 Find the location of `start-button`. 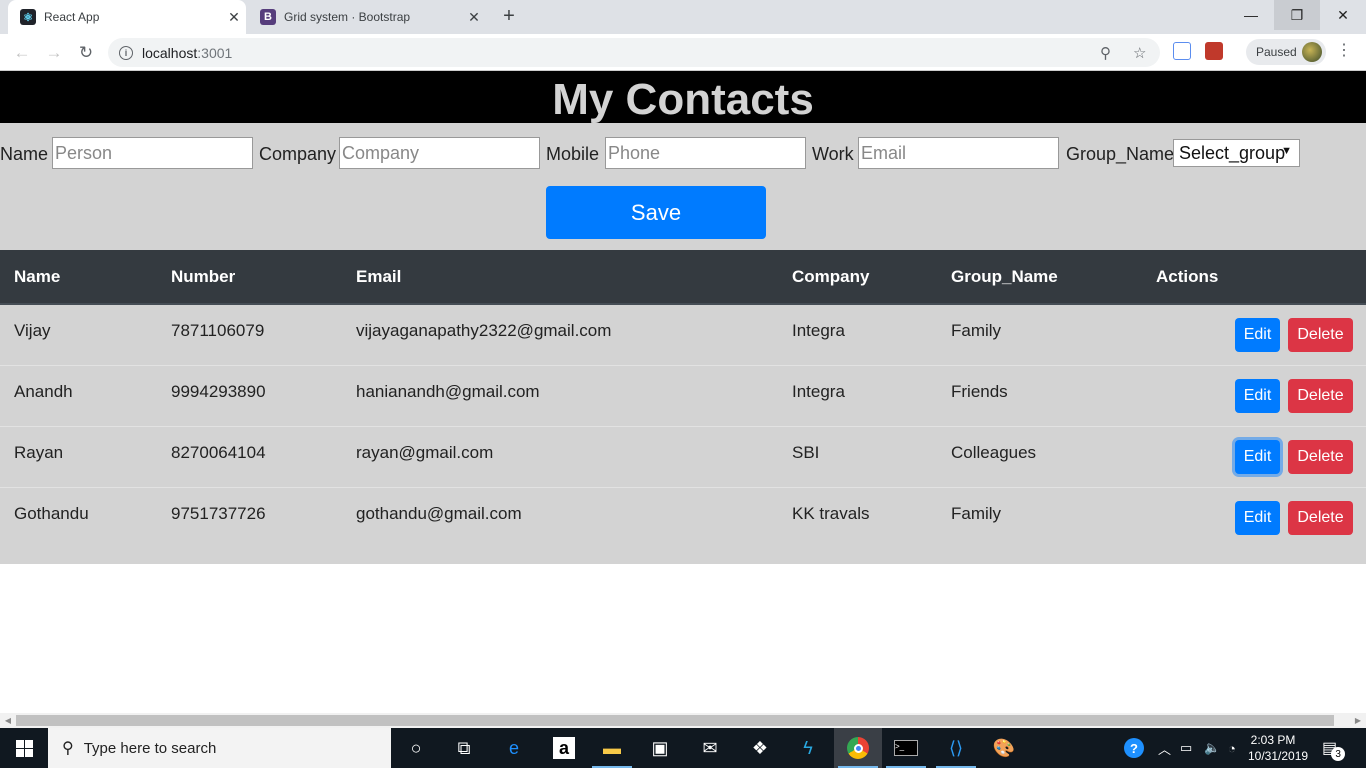

start-button is located at coordinates (24, 748).